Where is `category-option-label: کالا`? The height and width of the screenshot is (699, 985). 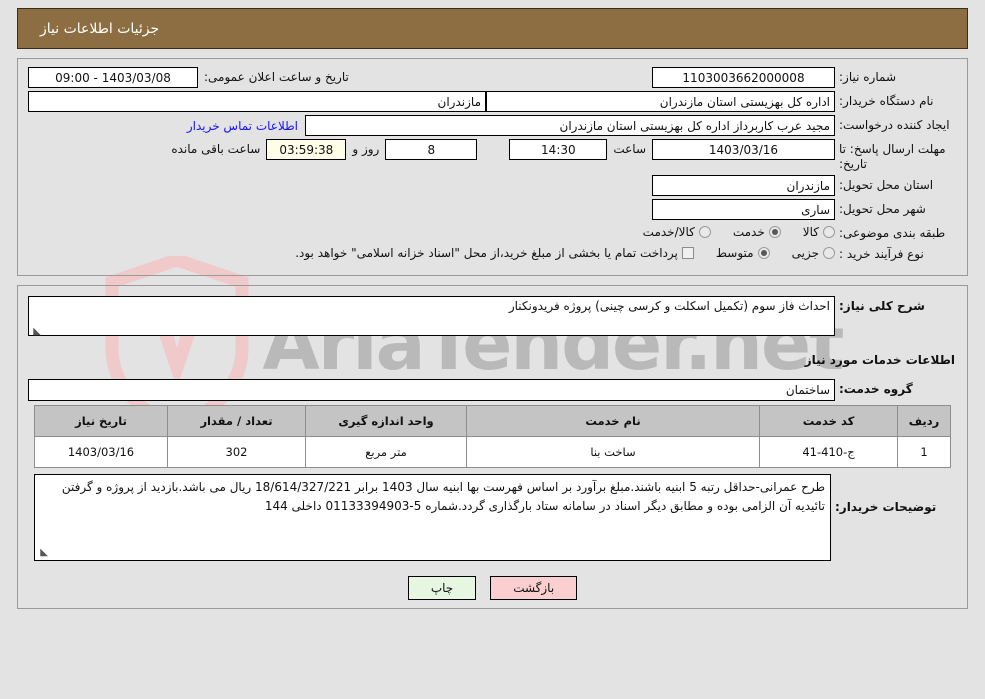 category-option-label: کالا is located at coordinates (810, 232).